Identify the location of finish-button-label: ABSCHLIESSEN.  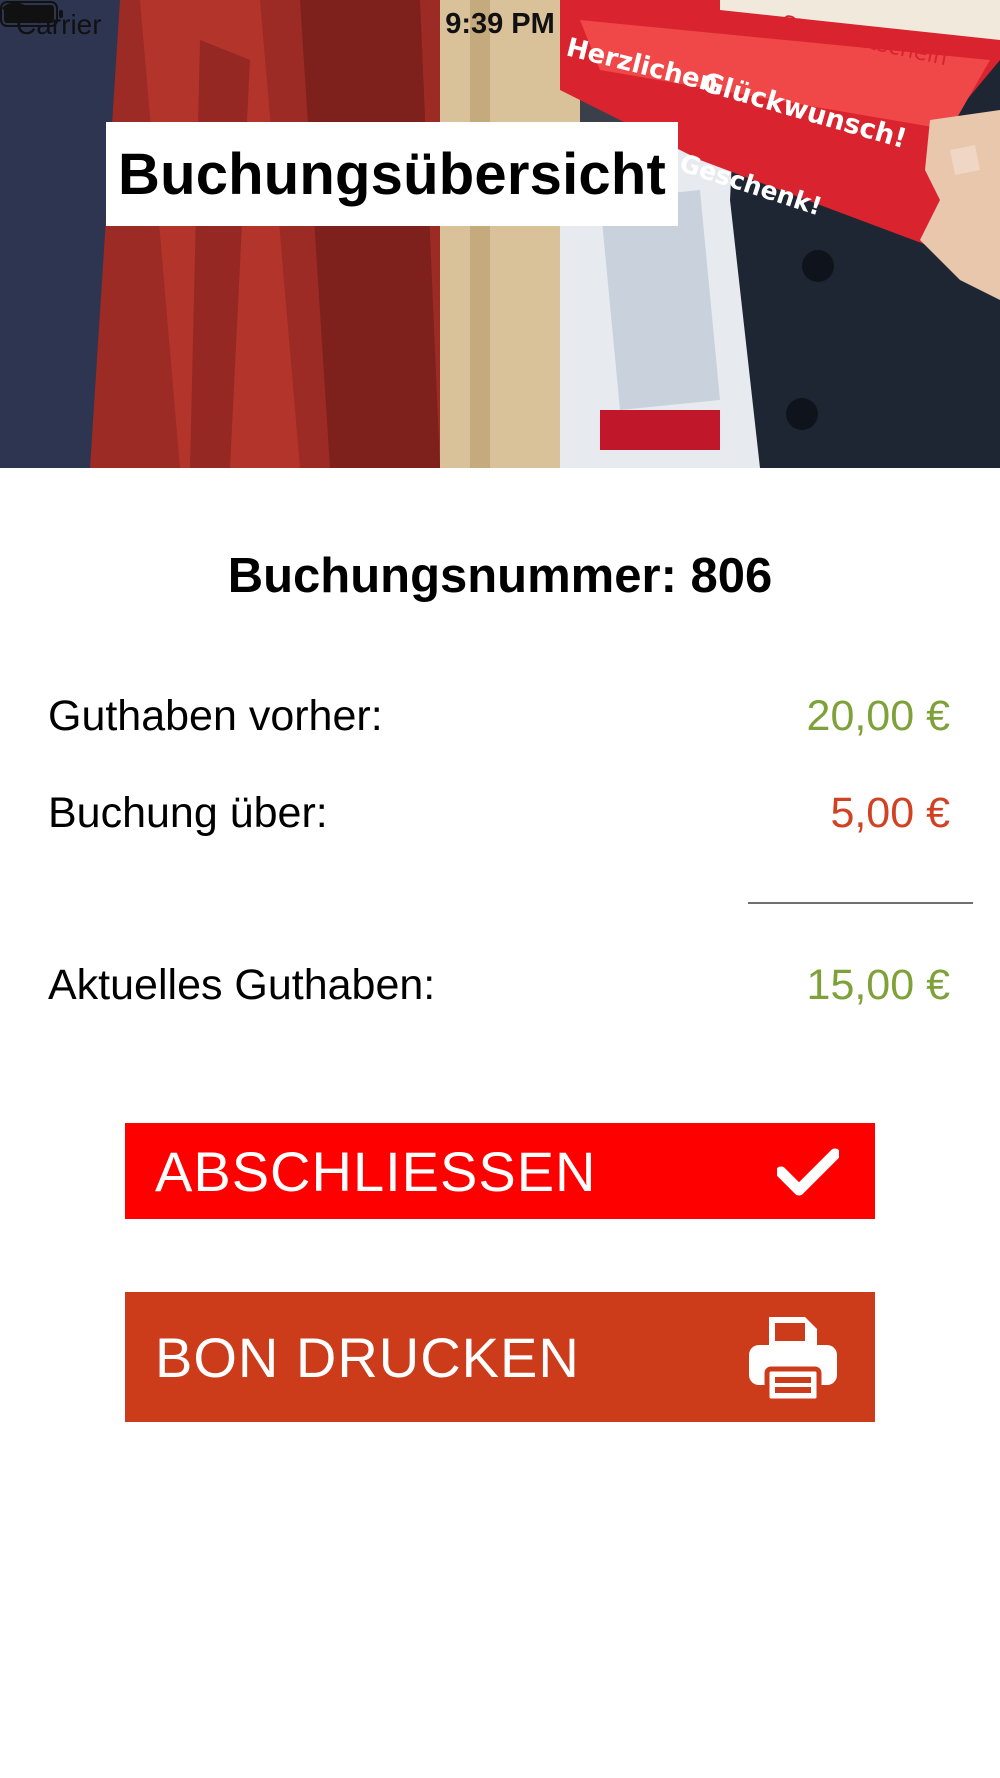
(376, 1171).